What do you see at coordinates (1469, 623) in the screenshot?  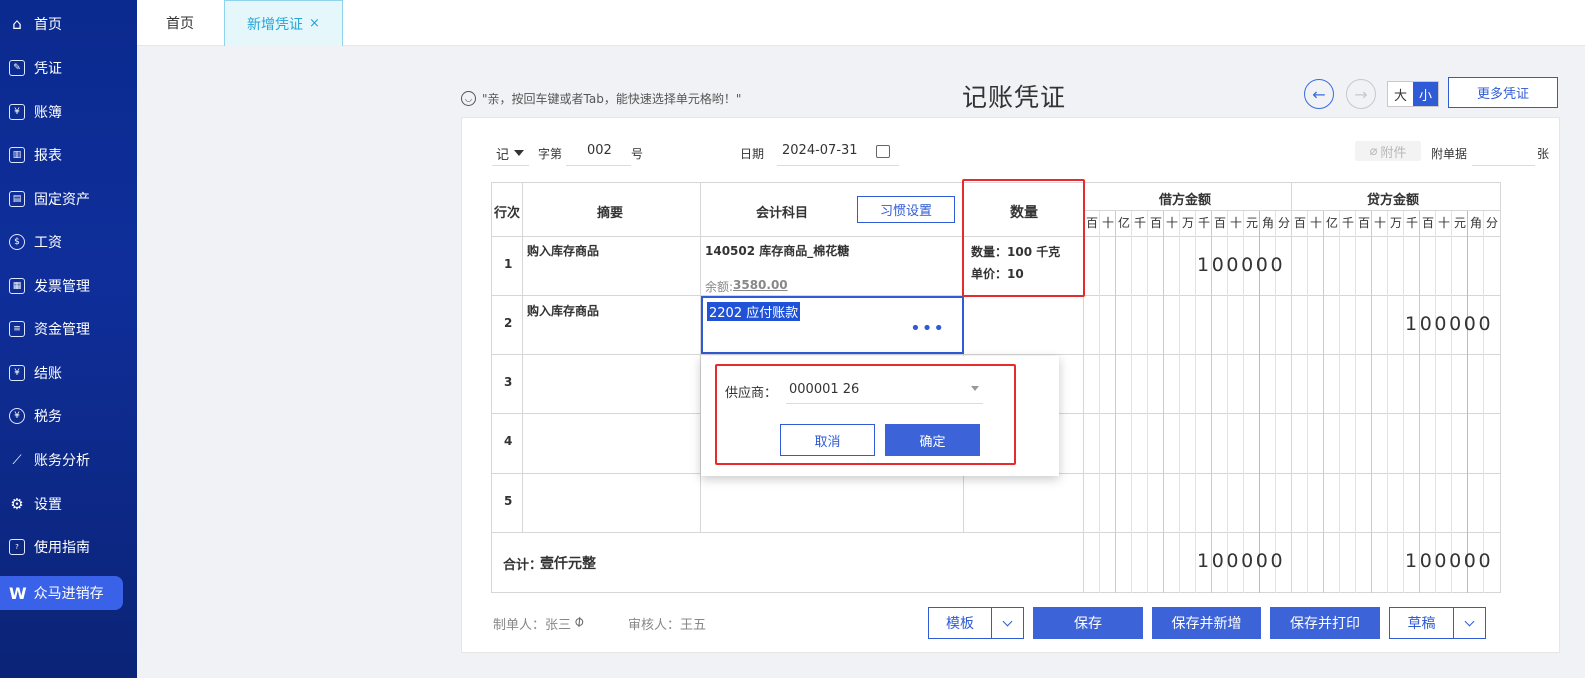 I see `draft-dropdown-toggle` at bounding box center [1469, 623].